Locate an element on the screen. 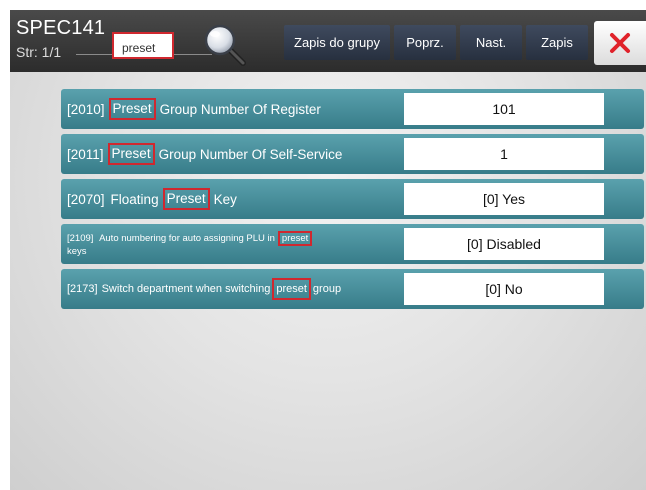 The image size is (646, 490). setting-label-after: group is located at coordinates (327, 289).